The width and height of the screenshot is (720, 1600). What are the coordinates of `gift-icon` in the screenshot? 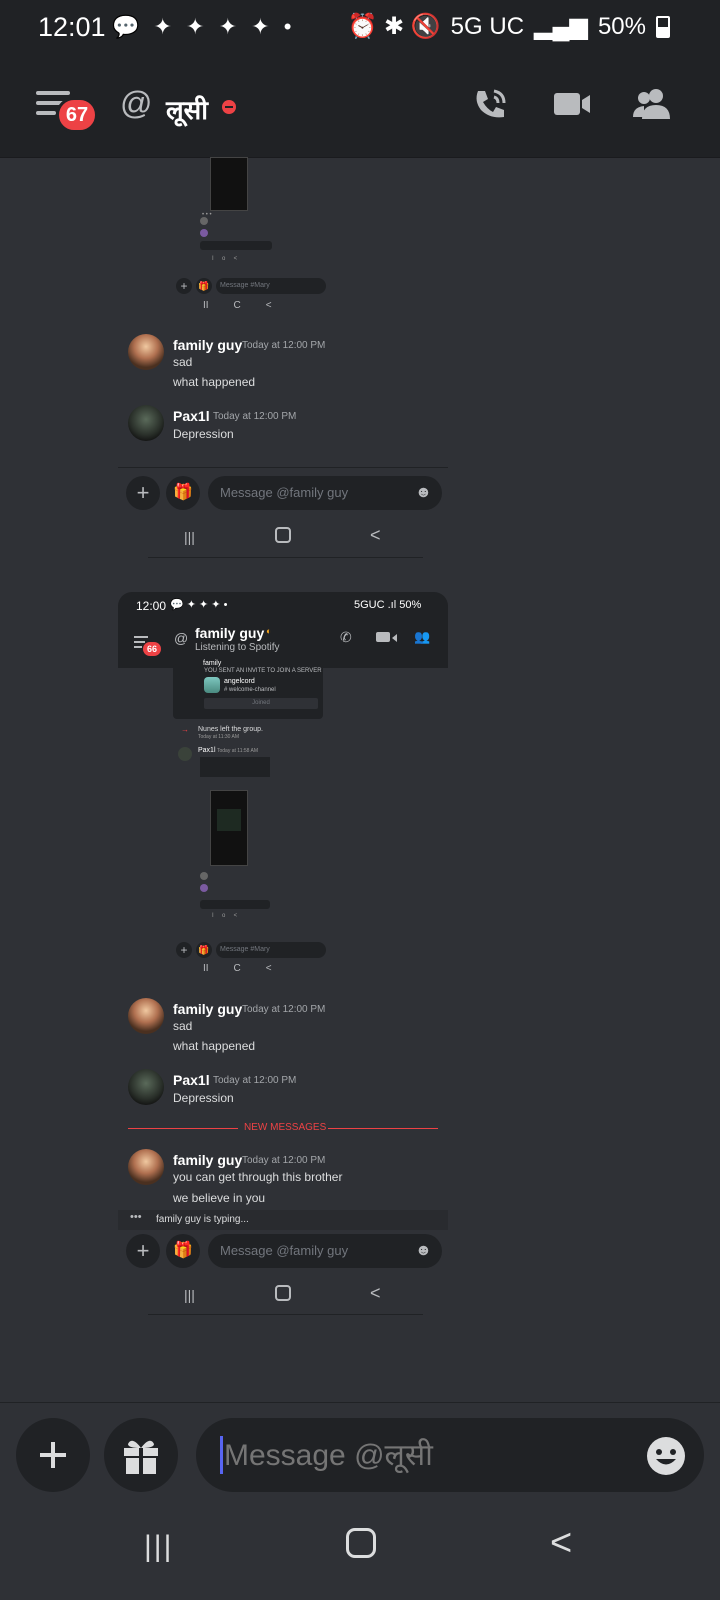 It's located at (141, 1457).